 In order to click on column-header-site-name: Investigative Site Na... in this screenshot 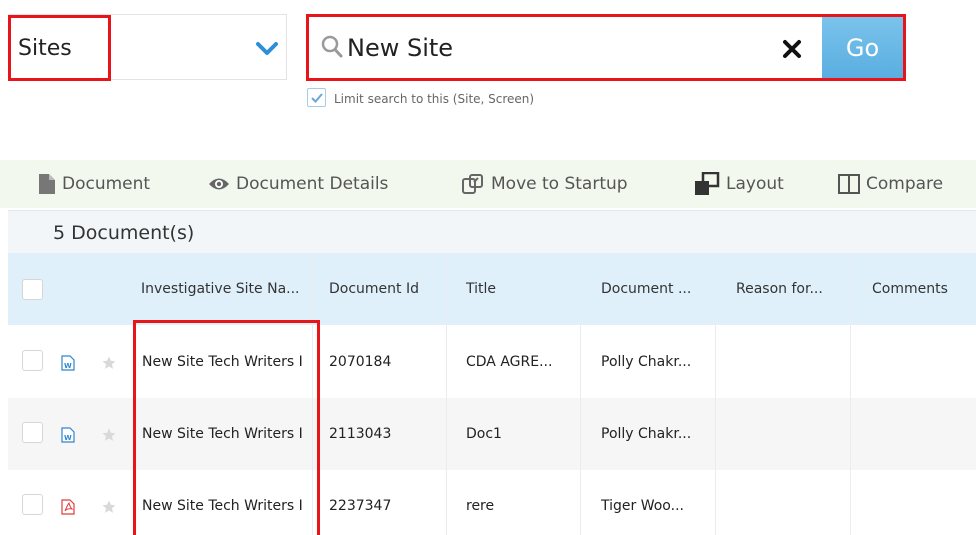, I will do `click(220, 289)`.